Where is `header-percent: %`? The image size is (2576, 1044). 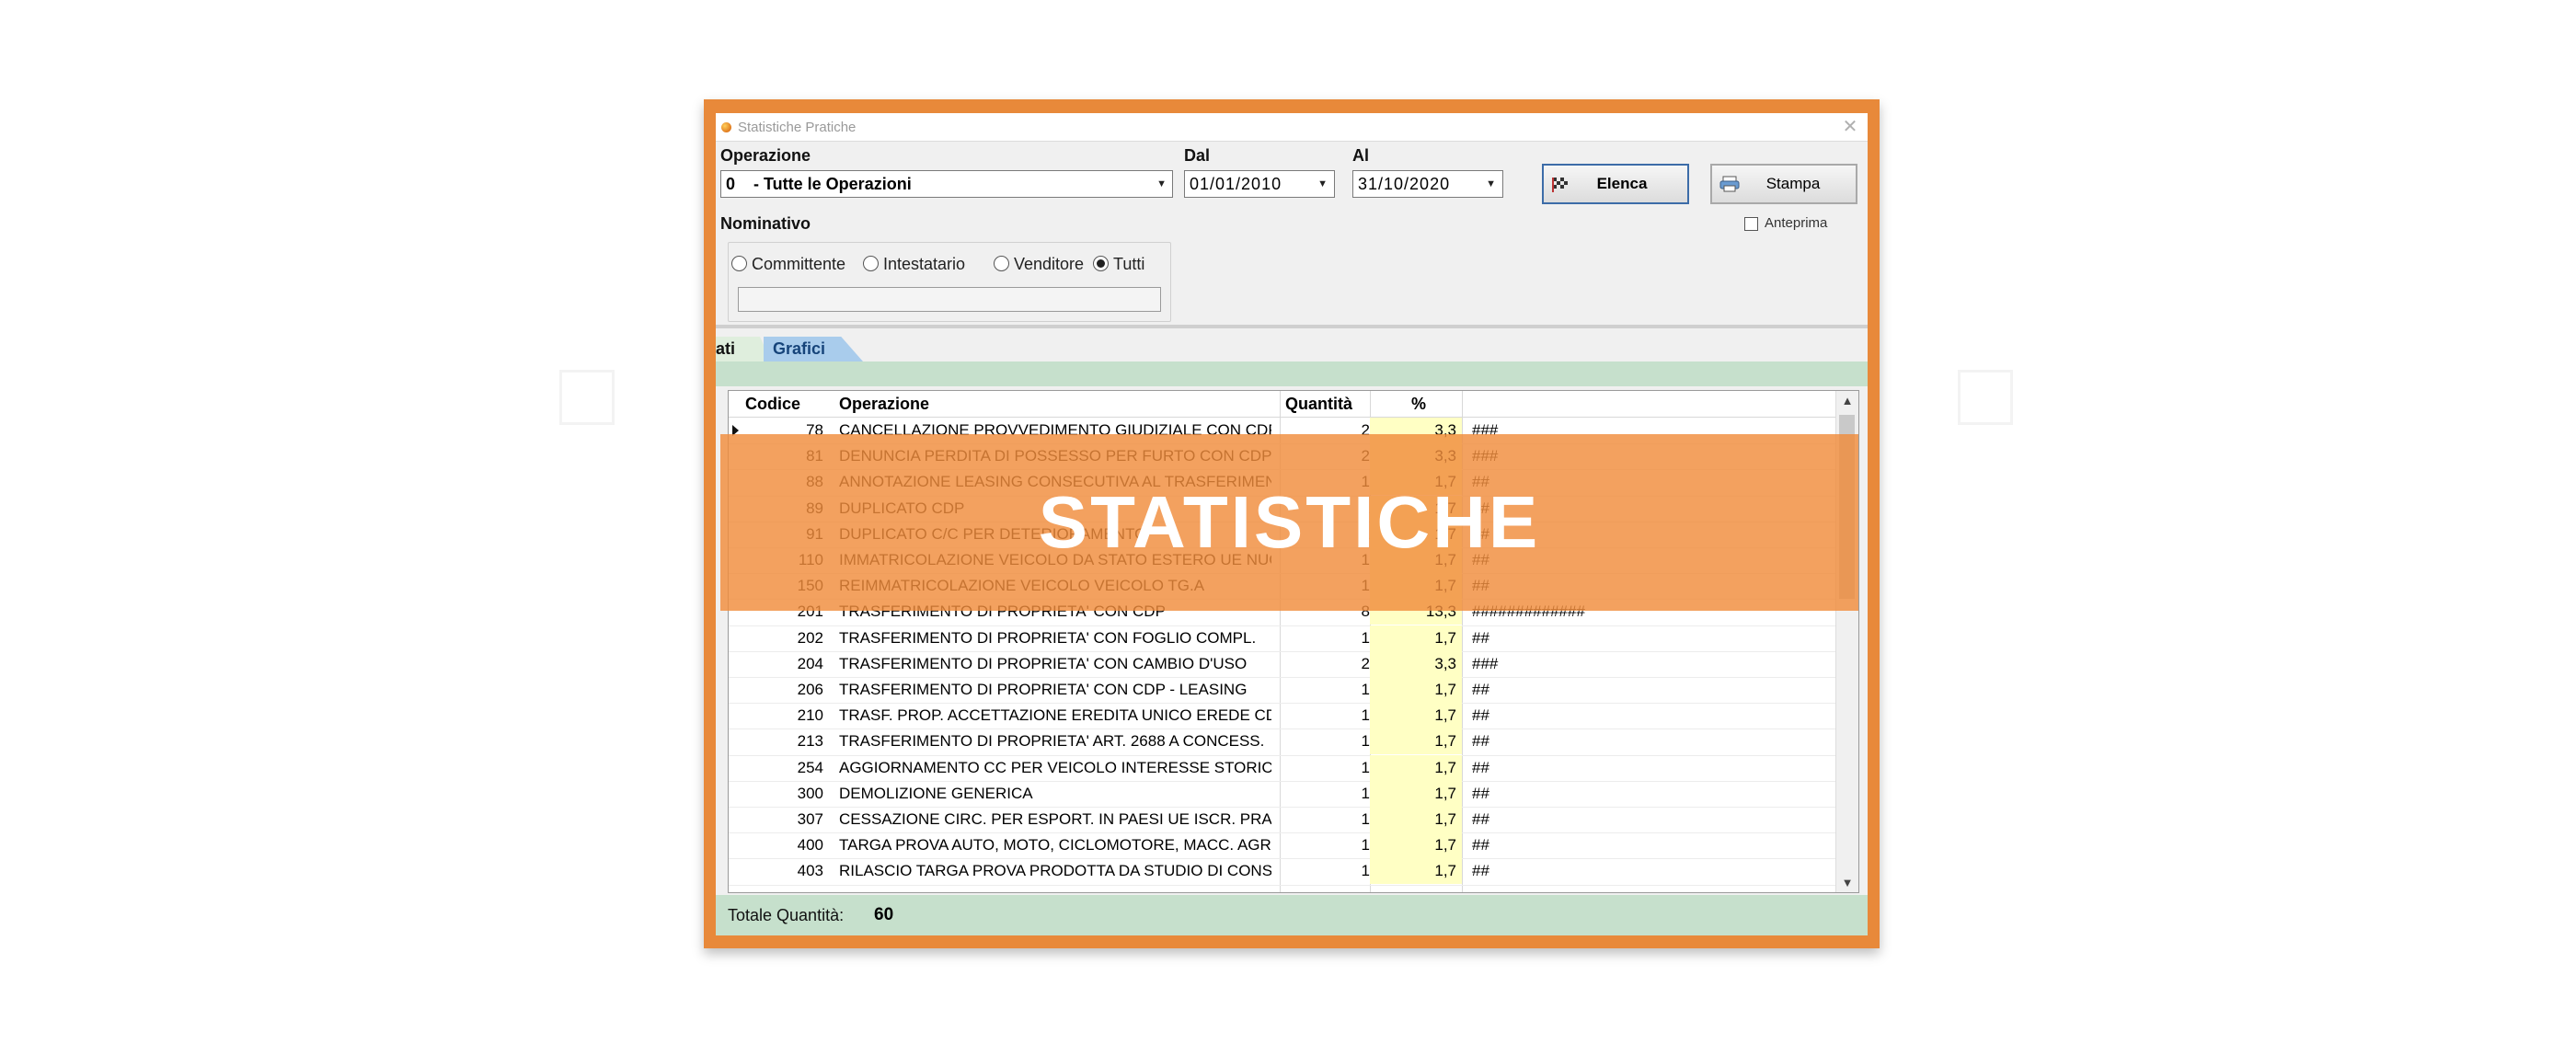
header-percent: % is located at coordinates (1418, 404).